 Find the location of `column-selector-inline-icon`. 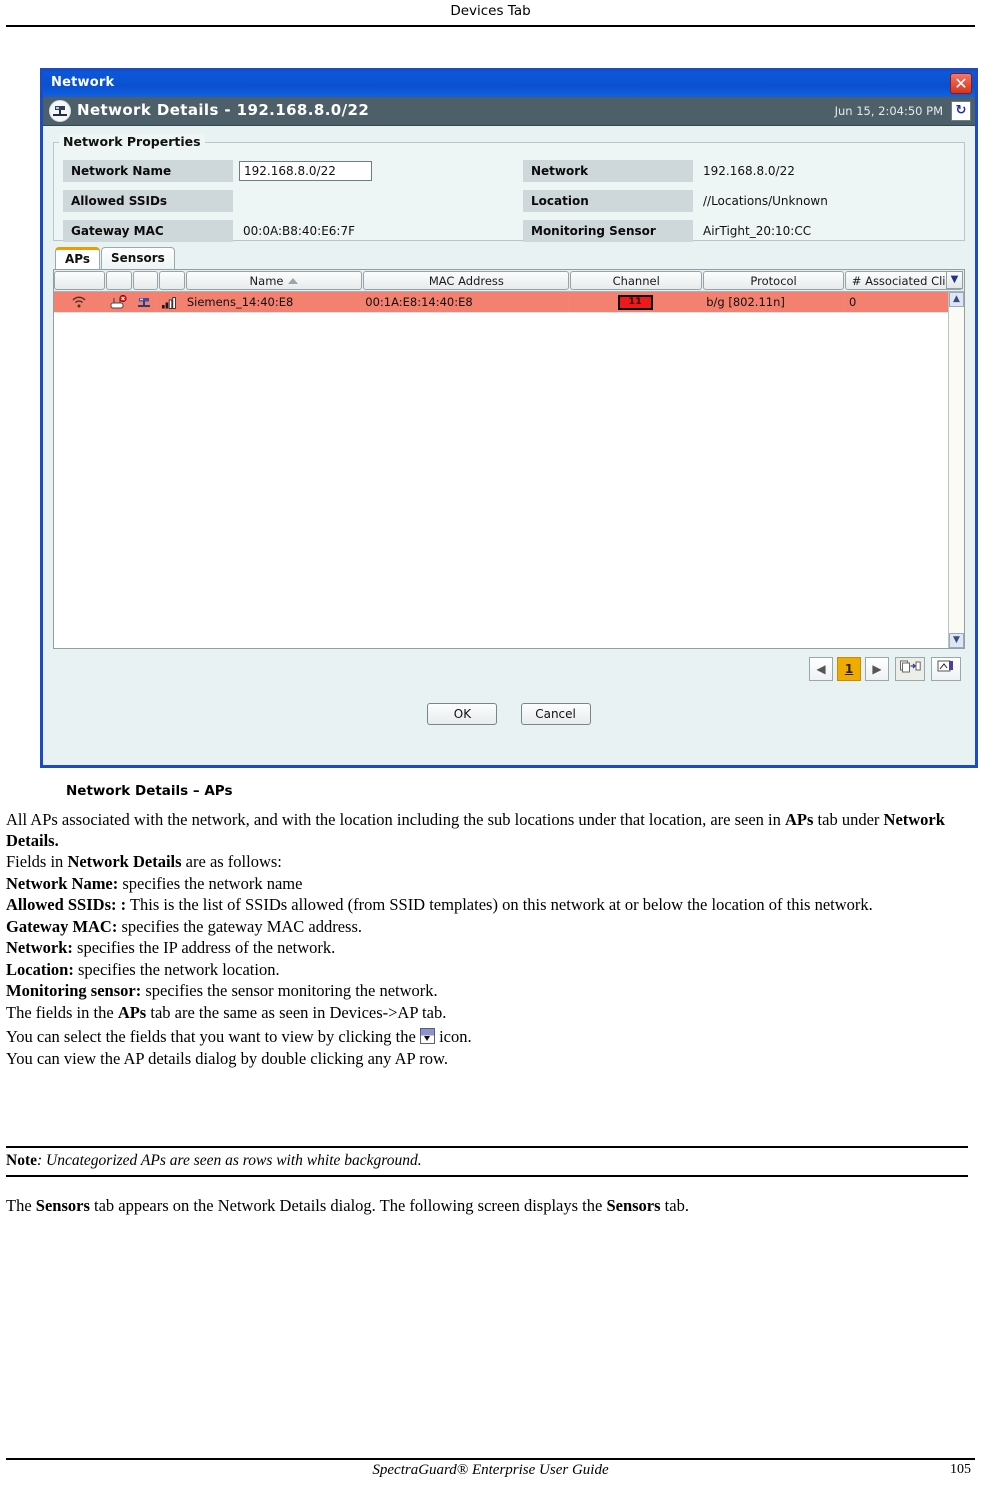

column-selector-inline-icon is located at coordinates (427, 1036).